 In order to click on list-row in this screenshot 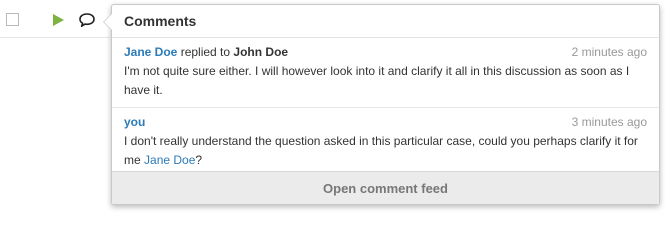, I will do `click(55, 19)`.